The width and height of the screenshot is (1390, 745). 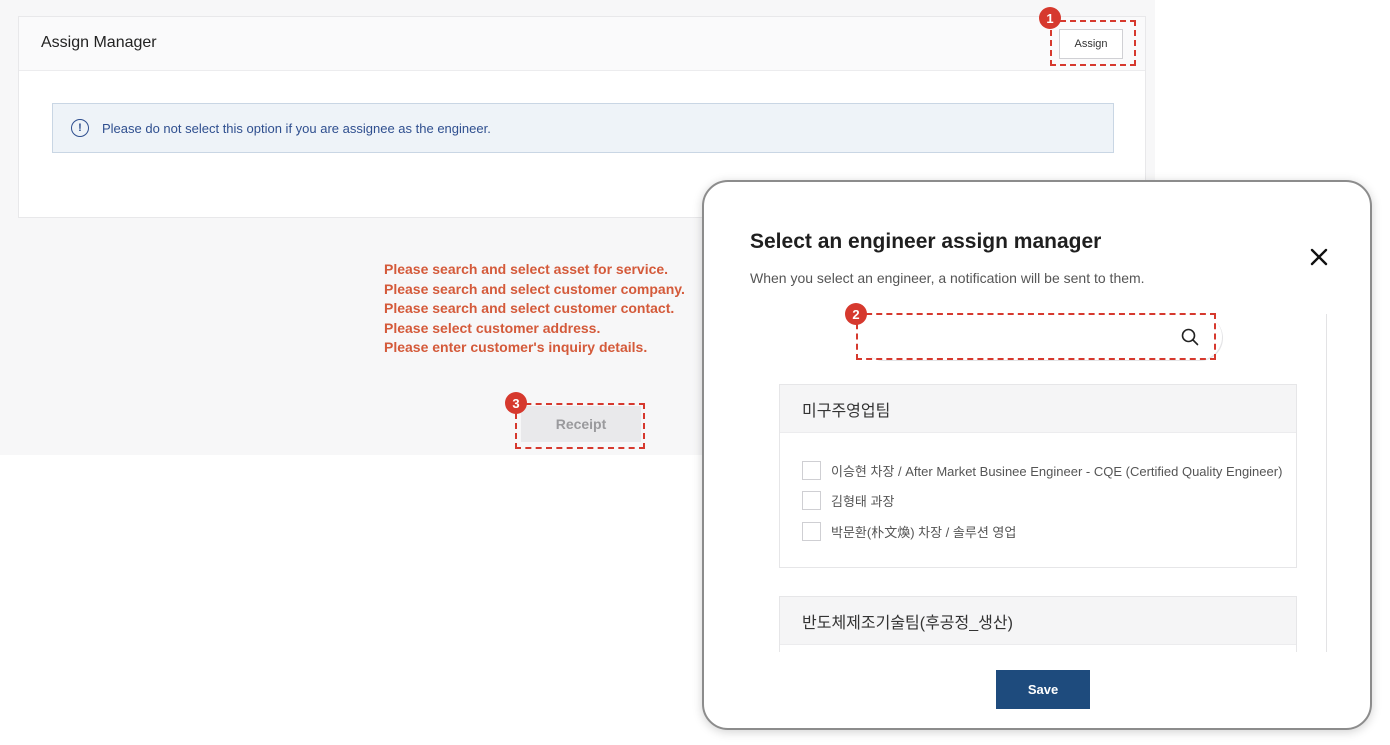 I want to click on info-circle-icon: !, so click(x=80, y=128).